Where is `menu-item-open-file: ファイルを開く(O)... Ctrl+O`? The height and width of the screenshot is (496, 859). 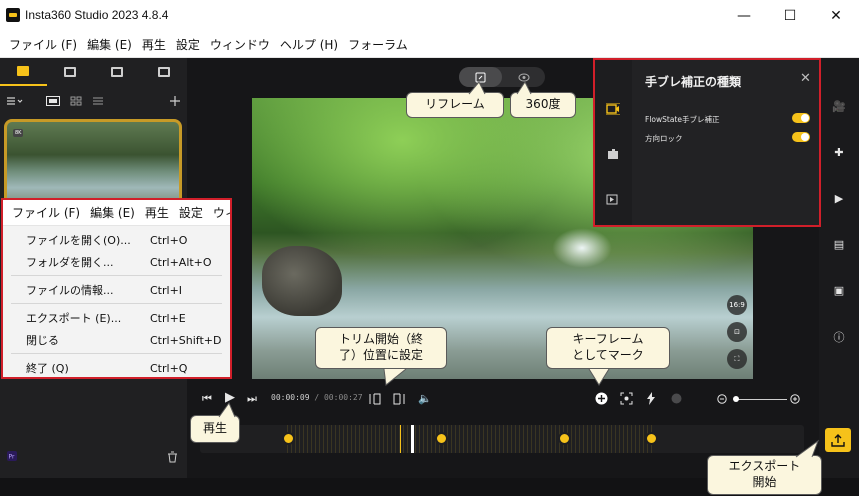
menu-item-open-file: ファイルを開く(O)... Ctrl+O is located at coordinates (116, 240).